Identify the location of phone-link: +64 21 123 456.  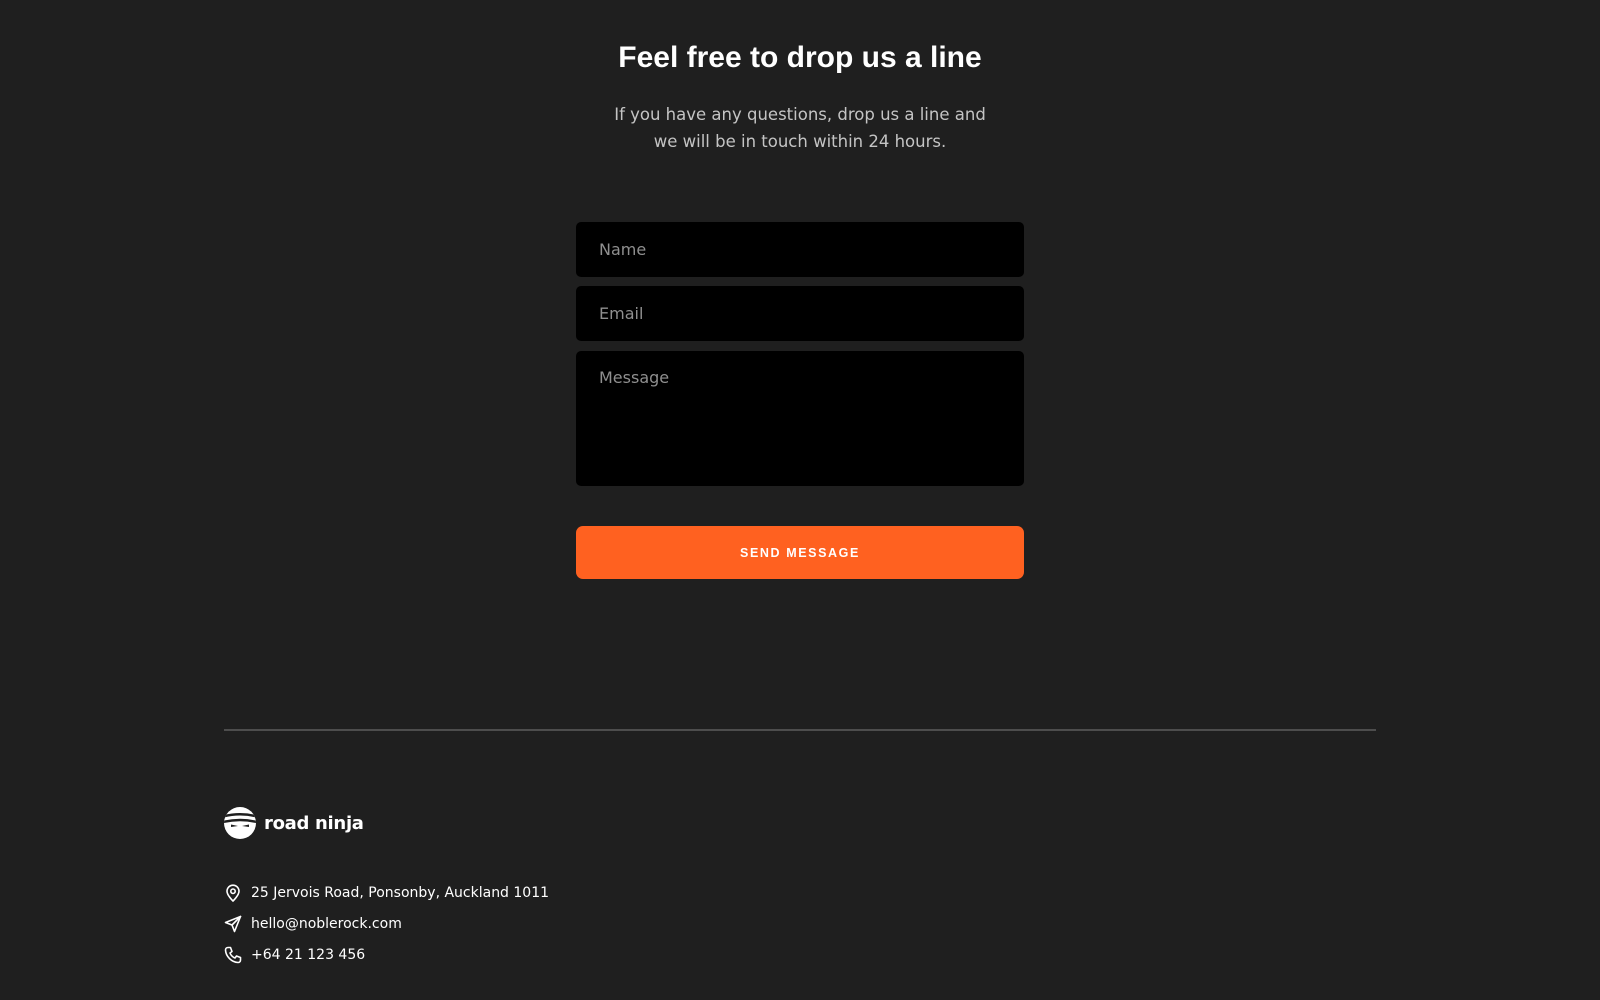
(308, 955).